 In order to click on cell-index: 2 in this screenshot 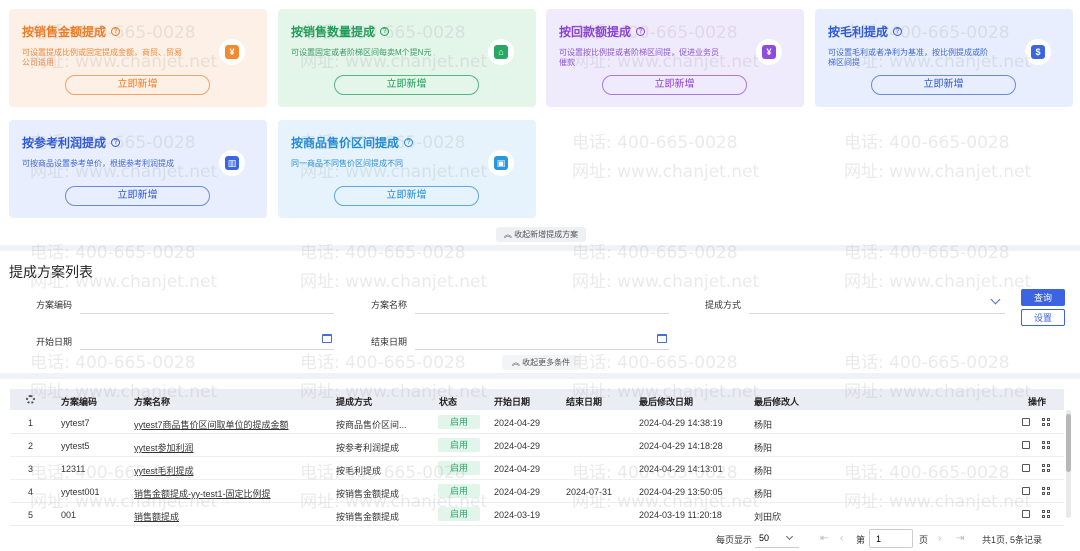, I will do `click(31, 446)`.